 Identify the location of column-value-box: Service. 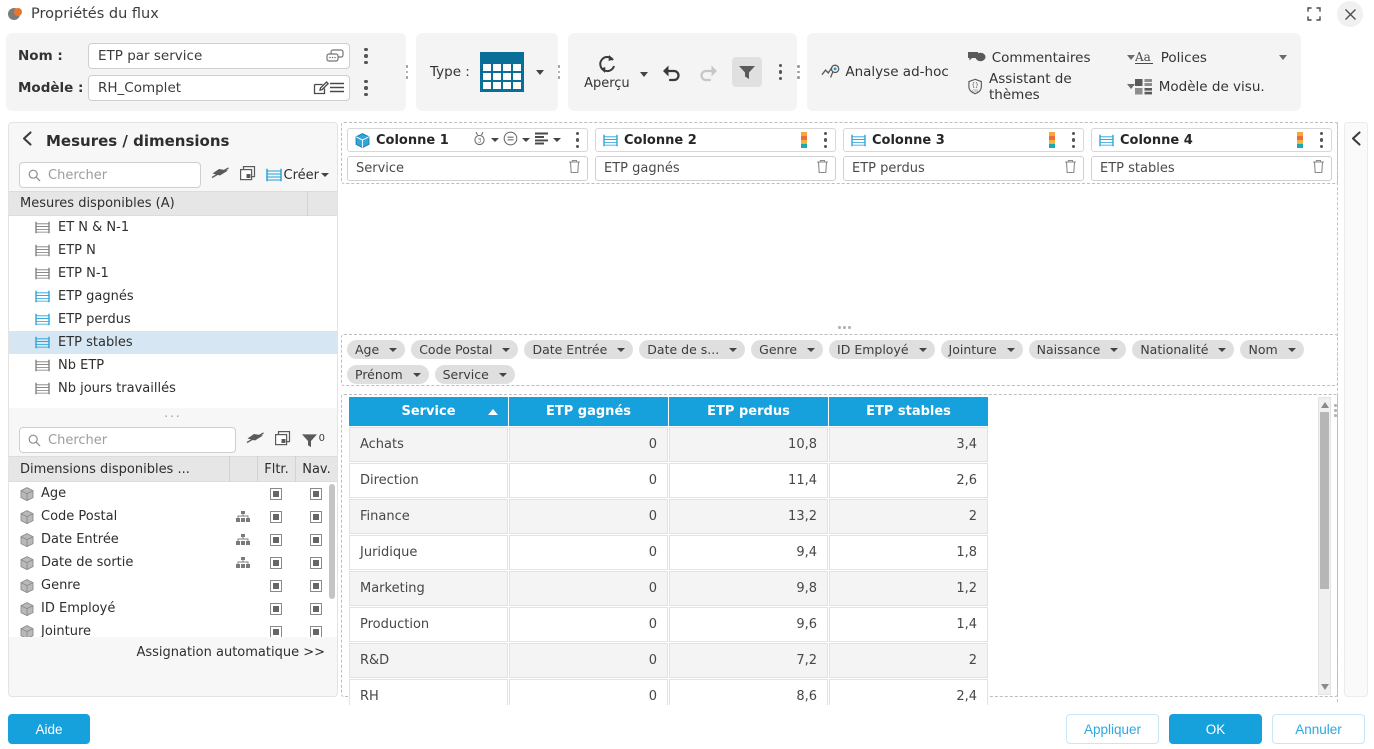
(467, 168).